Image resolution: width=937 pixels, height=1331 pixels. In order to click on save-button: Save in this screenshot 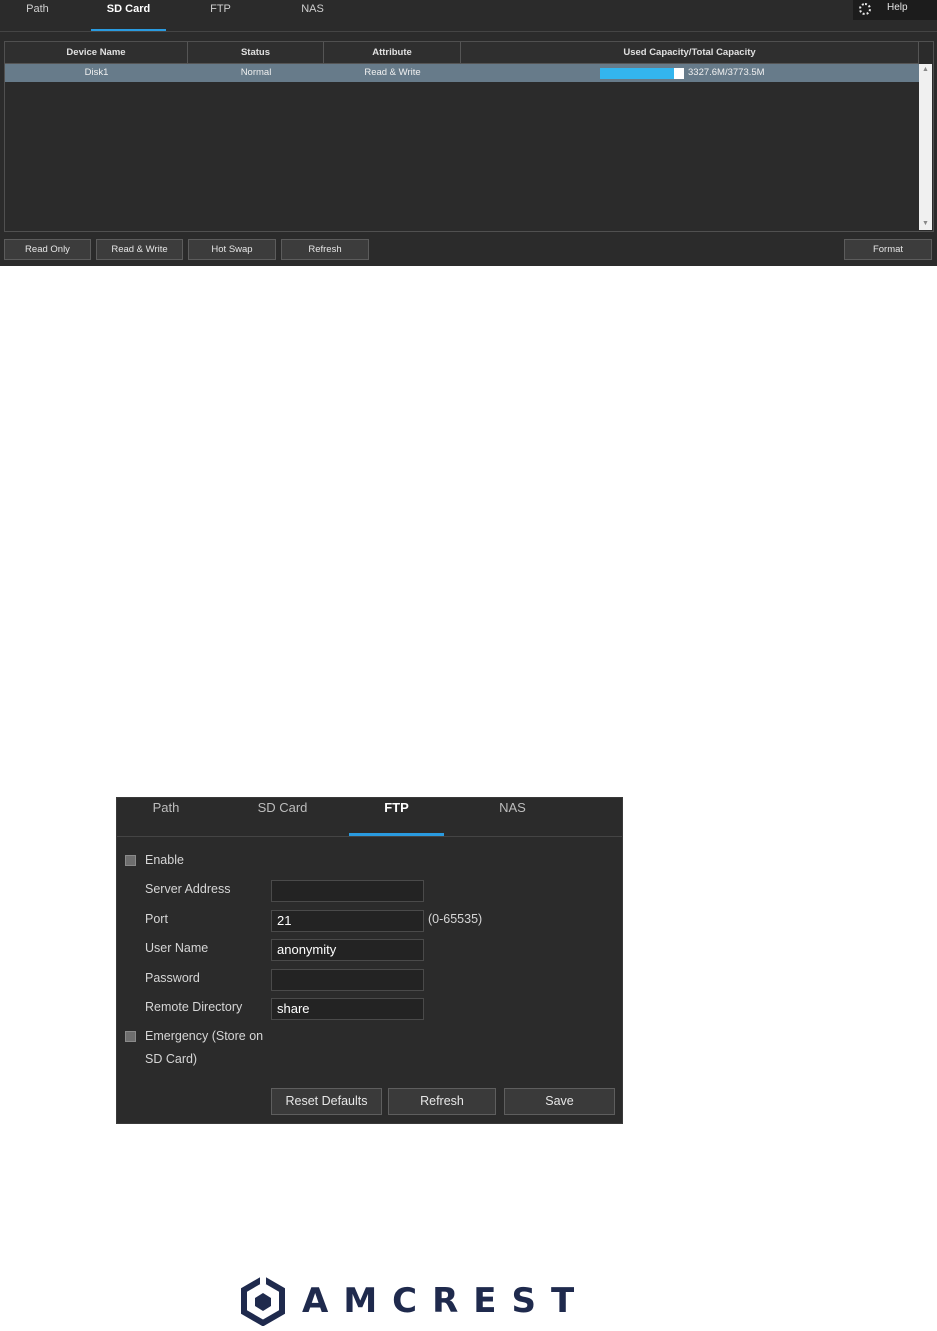, I will do `click(559, 1101)`.